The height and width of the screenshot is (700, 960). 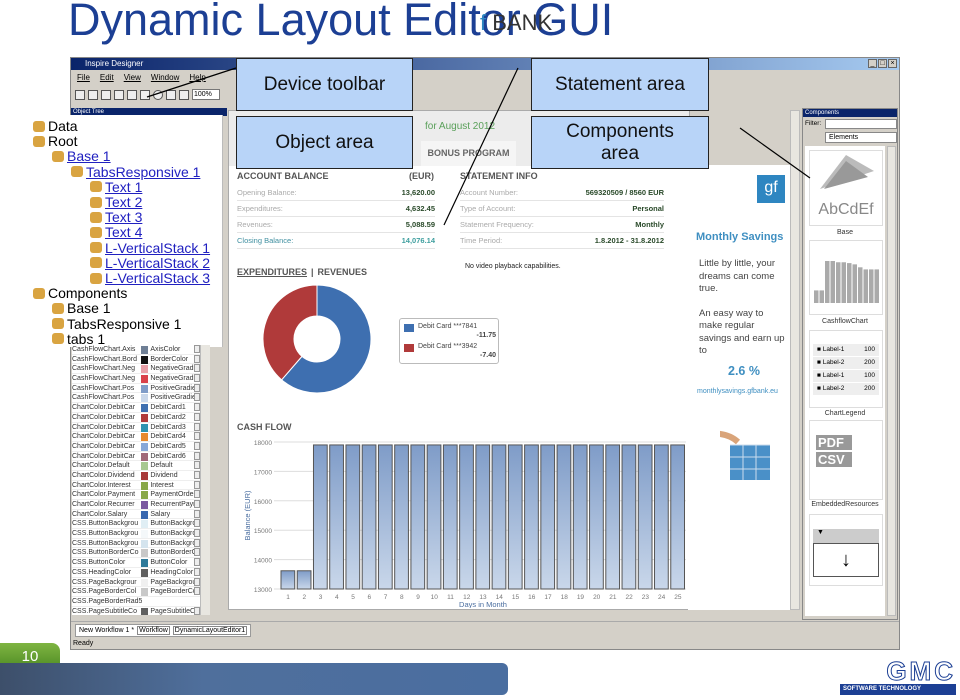 What do you see at coordinates (197, 77) in the screenshot?
I see `menu-help: Help` at bounding box center [197, 77].